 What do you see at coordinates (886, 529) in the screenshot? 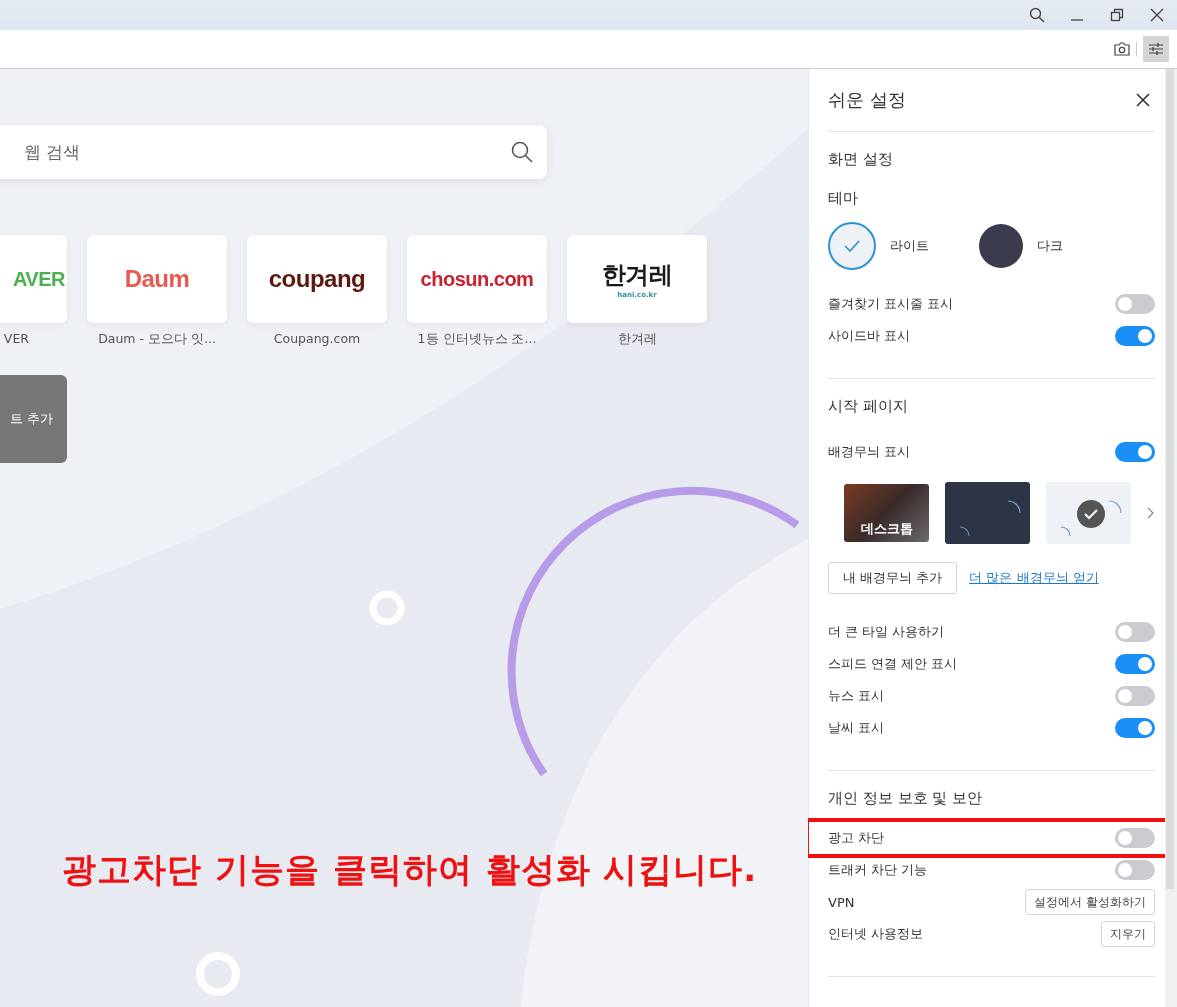
I see `wallpaper-label: 데스크톱` at bounding box center [886, 529].